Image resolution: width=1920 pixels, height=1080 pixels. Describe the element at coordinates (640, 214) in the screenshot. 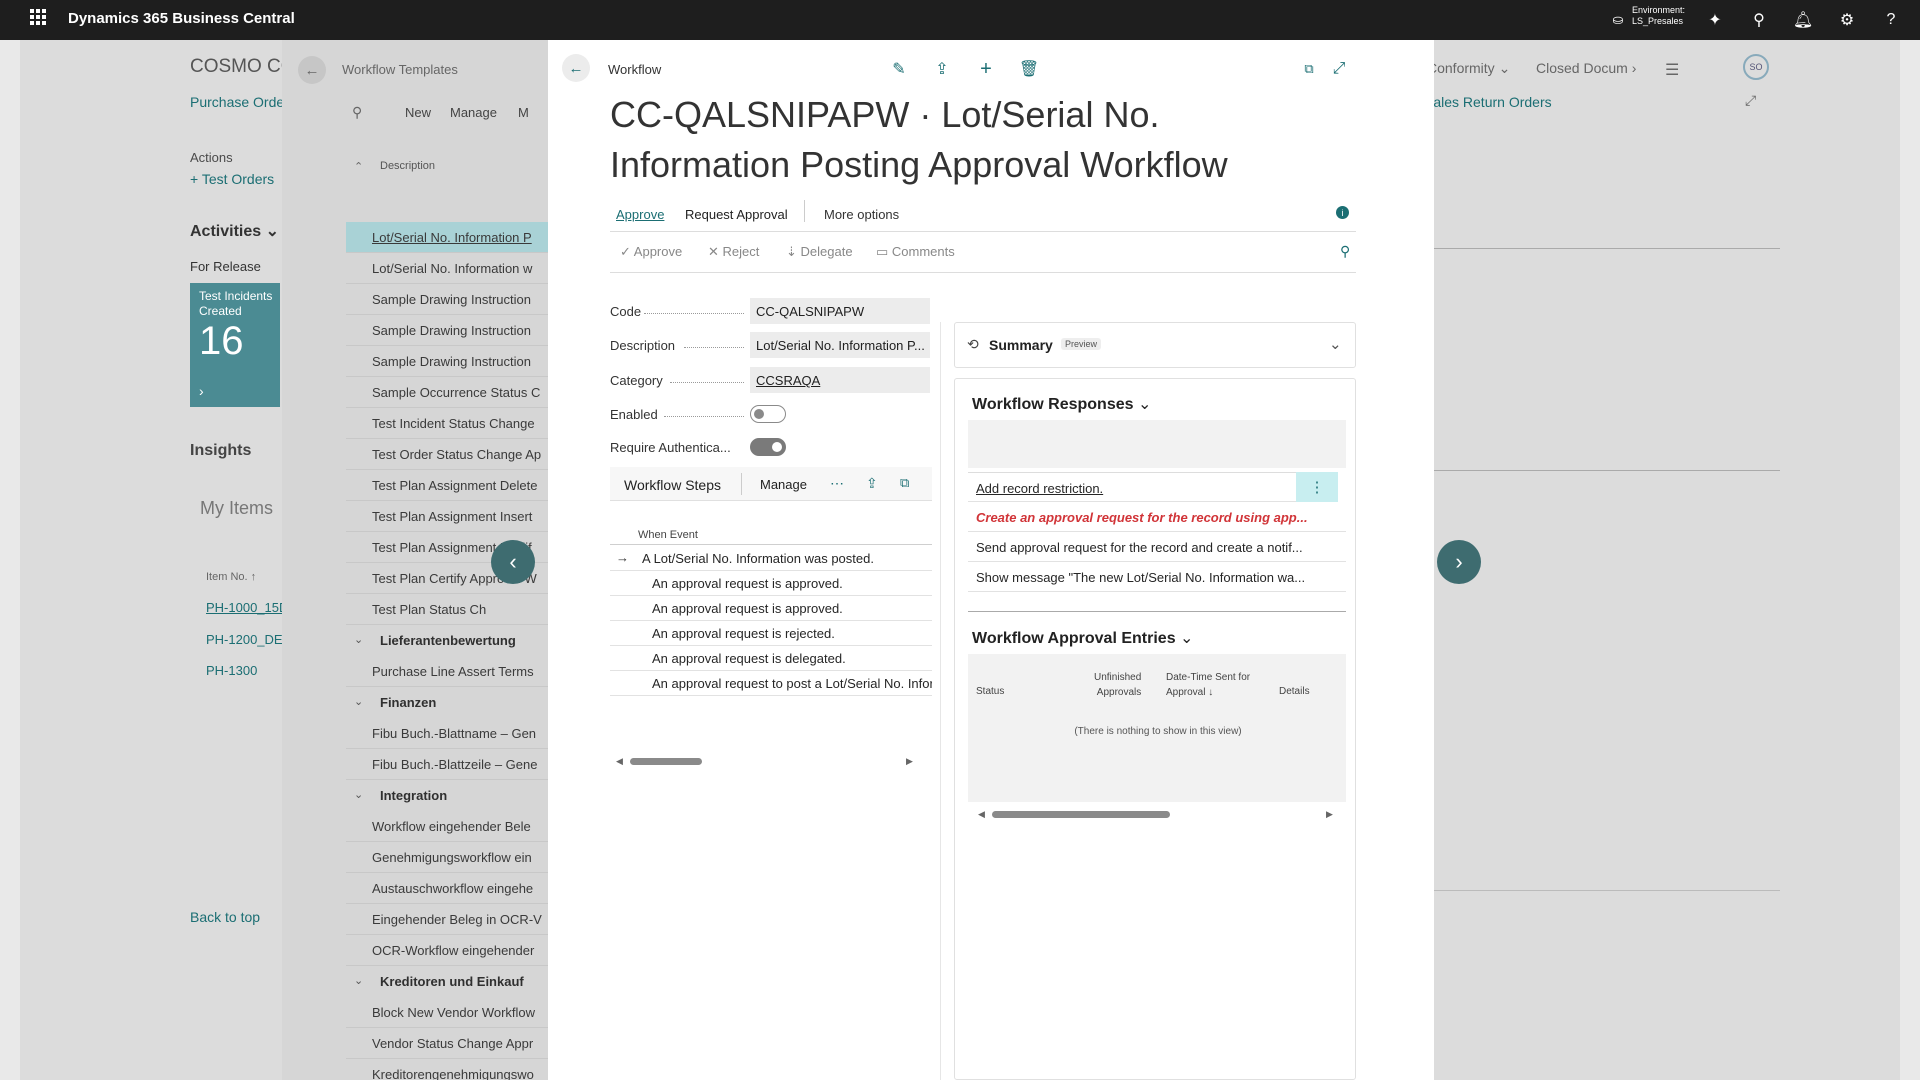

I see `tab-approve: Approve` at that location.